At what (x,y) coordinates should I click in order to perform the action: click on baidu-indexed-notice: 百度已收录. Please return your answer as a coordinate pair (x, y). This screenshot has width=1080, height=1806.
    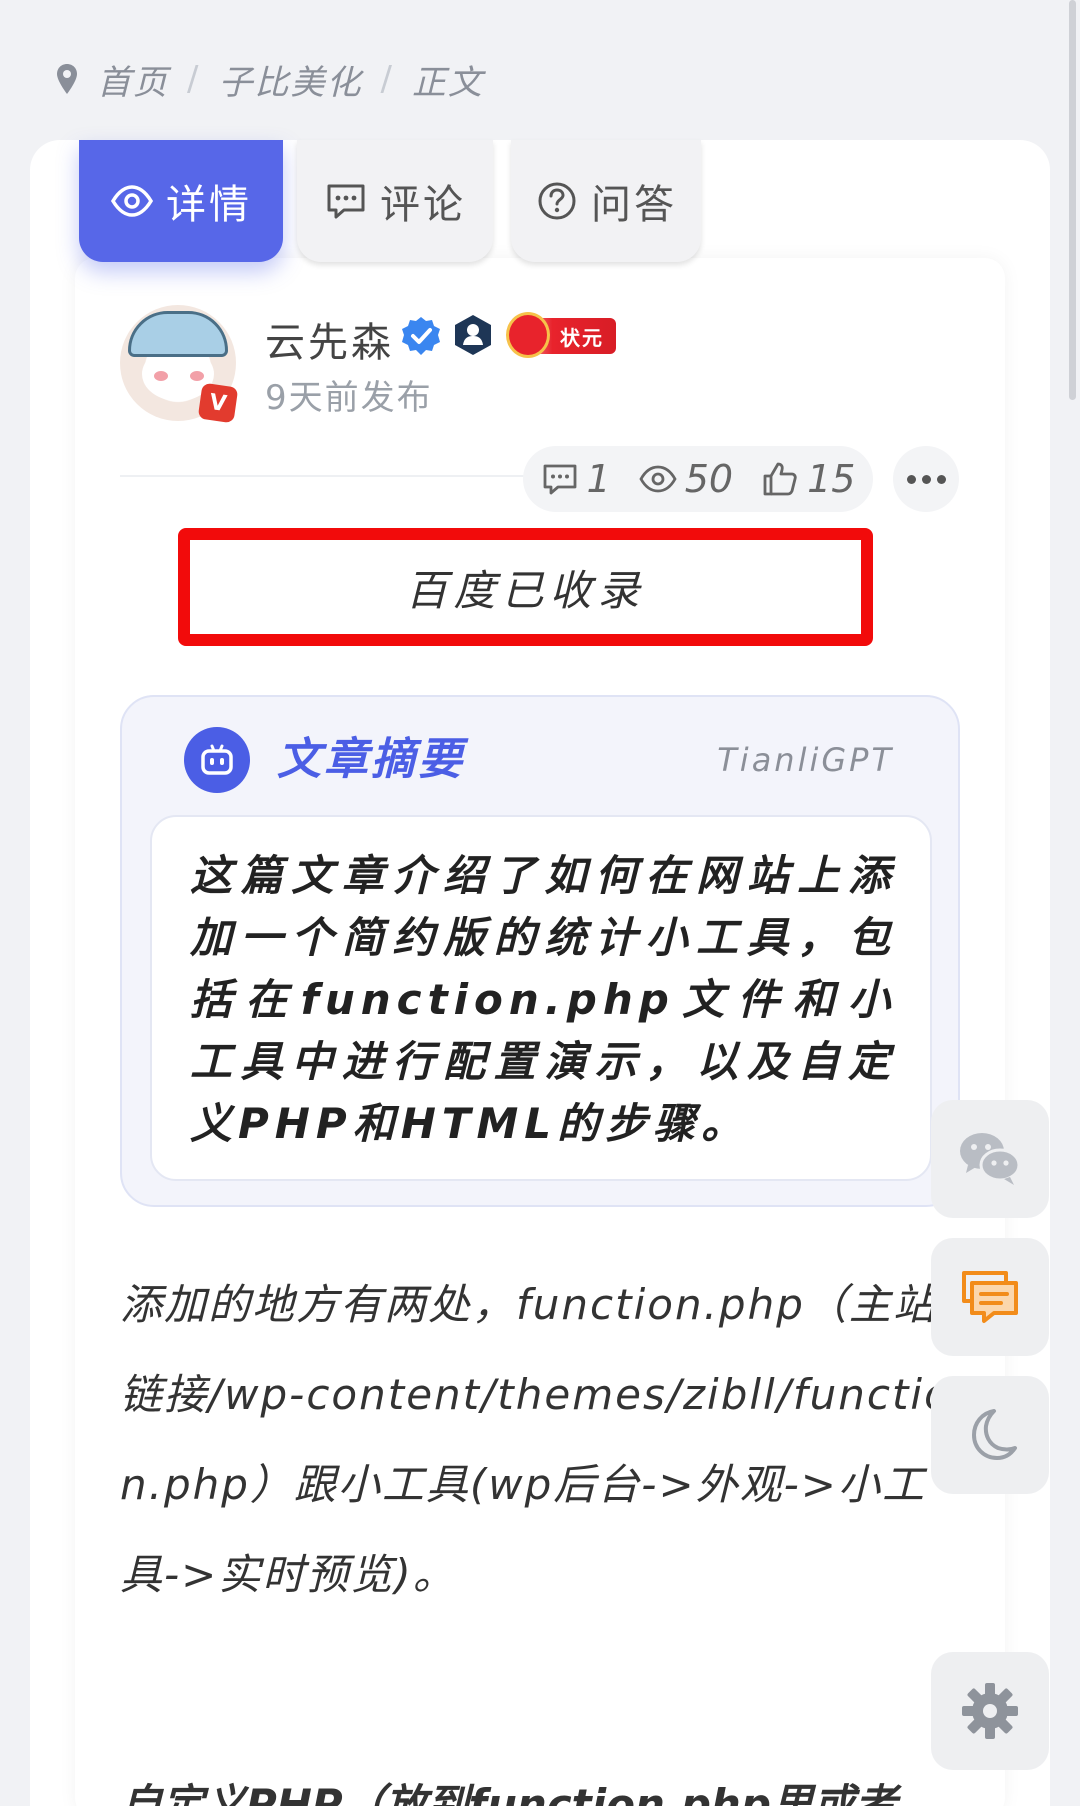
    Looking at the image, I should click on (525, 587).